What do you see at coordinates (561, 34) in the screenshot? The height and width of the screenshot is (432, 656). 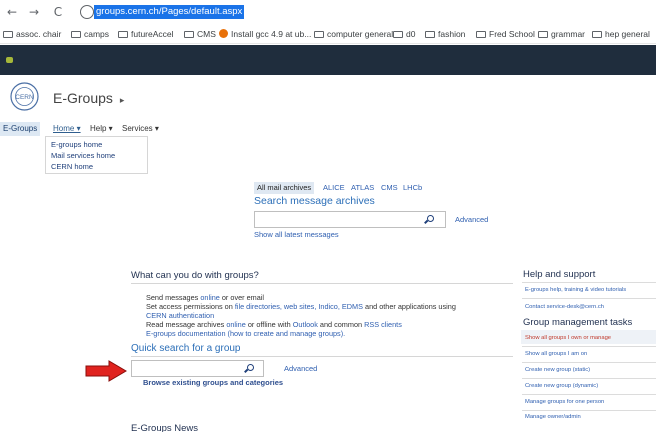 I see `bookmark-grammar: grammar` at bounding box center [561, 34].